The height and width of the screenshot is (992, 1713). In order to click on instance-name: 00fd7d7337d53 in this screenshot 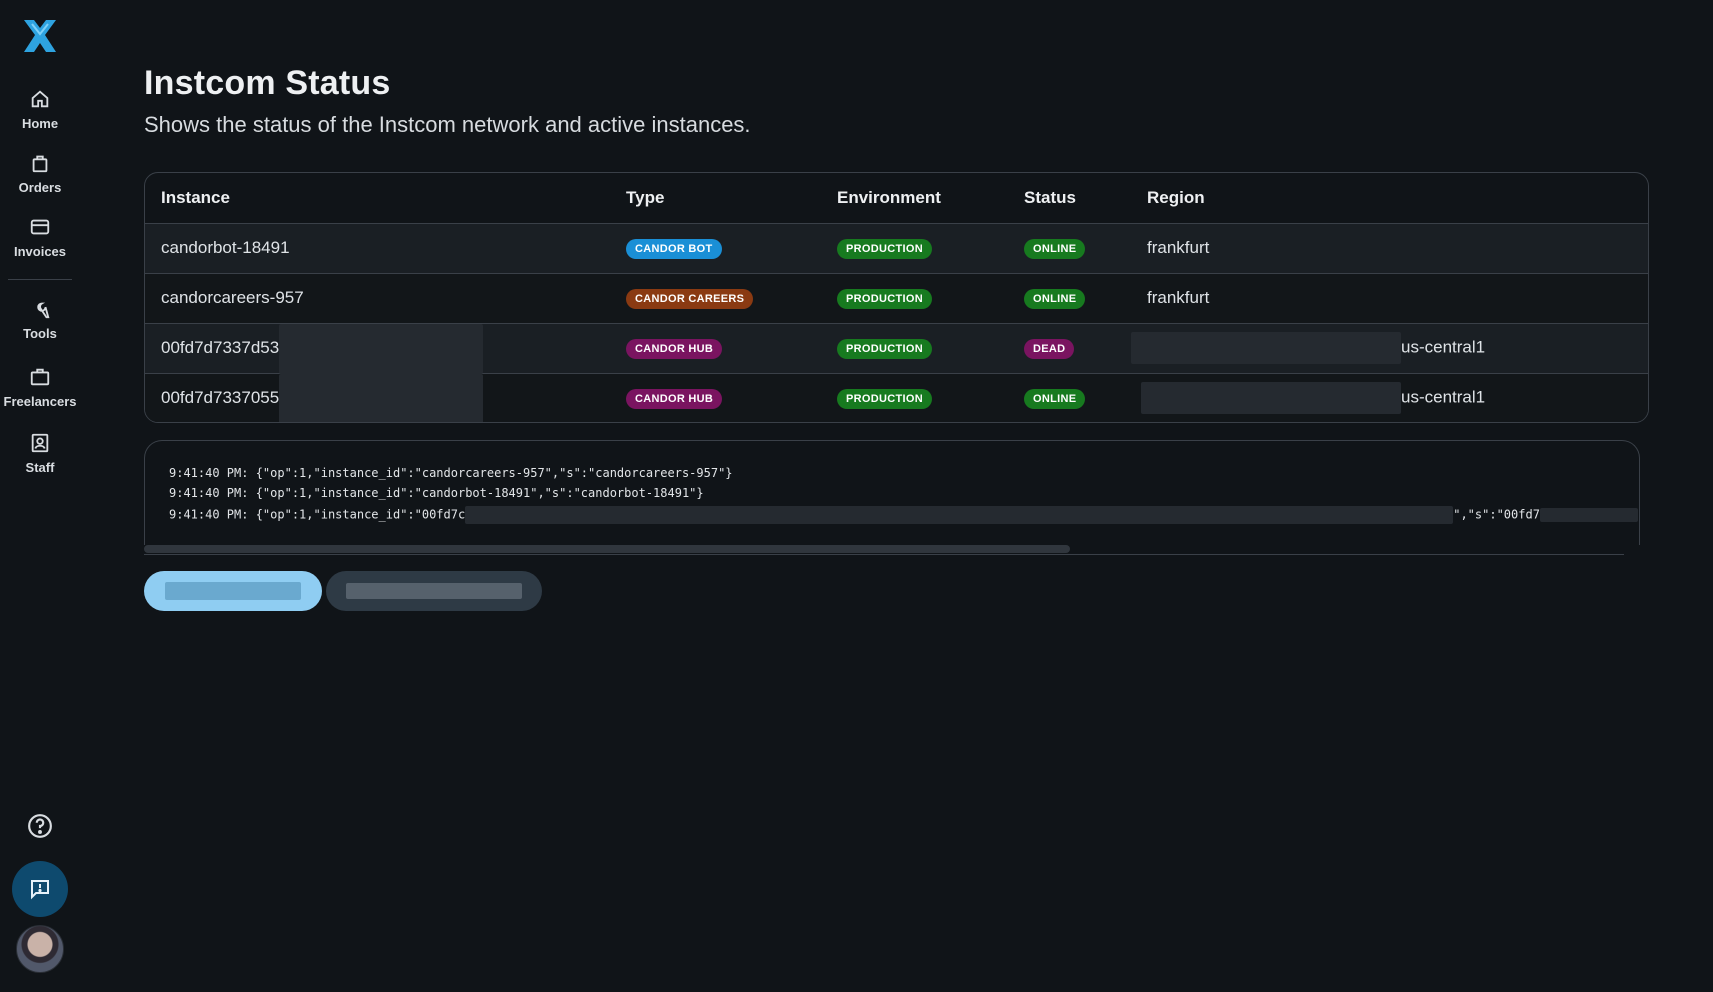, I will do `click(220, 347)`.